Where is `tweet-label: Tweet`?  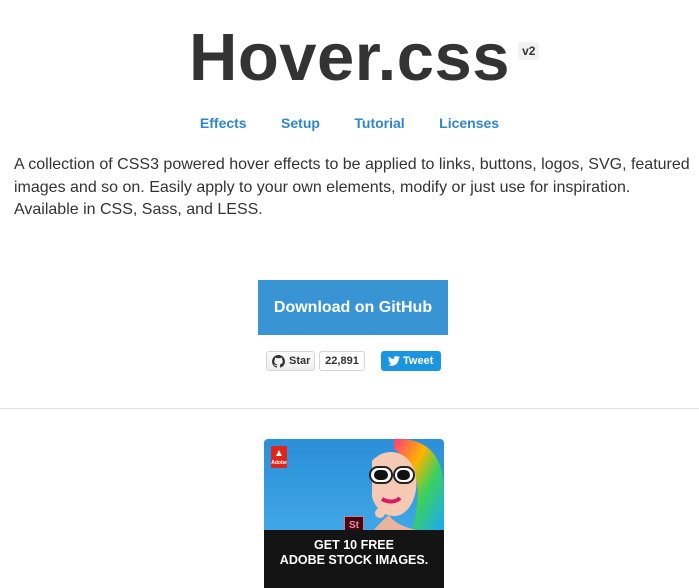 tweet-label: Tweet is located at coordinates (418, 361).